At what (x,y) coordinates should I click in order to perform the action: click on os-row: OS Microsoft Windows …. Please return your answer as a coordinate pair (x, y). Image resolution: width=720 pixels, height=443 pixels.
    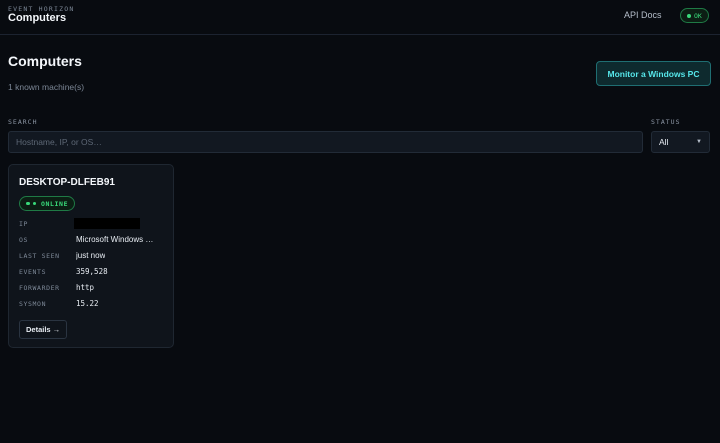
    Looking at the image, I should click on (94, 241).